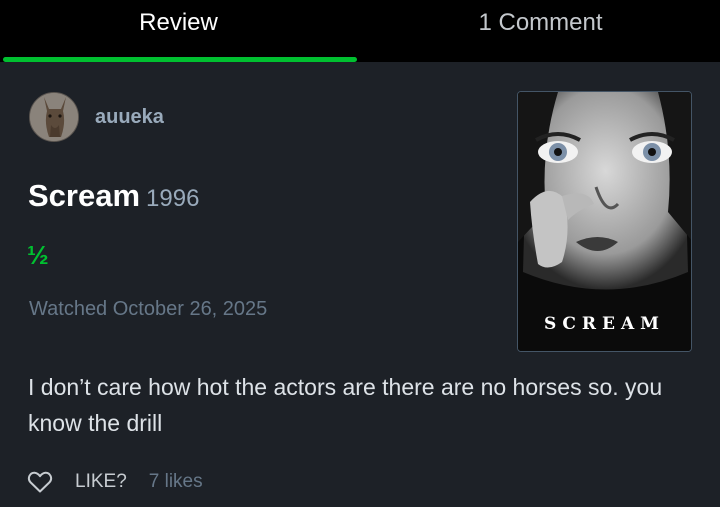 This screenshot has height=507, width=720. I want to click on horse-avatar-image, so click(54, 117).